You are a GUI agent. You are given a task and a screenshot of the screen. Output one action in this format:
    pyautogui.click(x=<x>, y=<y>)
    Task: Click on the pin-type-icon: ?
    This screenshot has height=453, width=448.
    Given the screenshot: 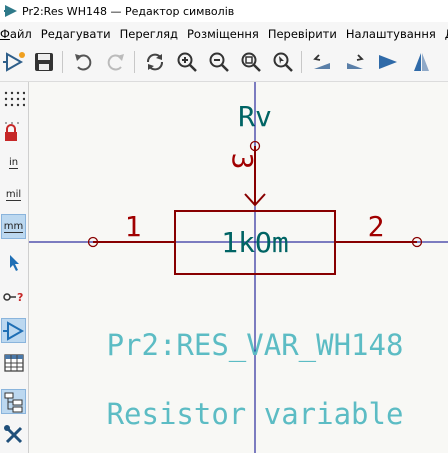 What is the action you would take?
    pyautogui.click(x=12, y=297)
    